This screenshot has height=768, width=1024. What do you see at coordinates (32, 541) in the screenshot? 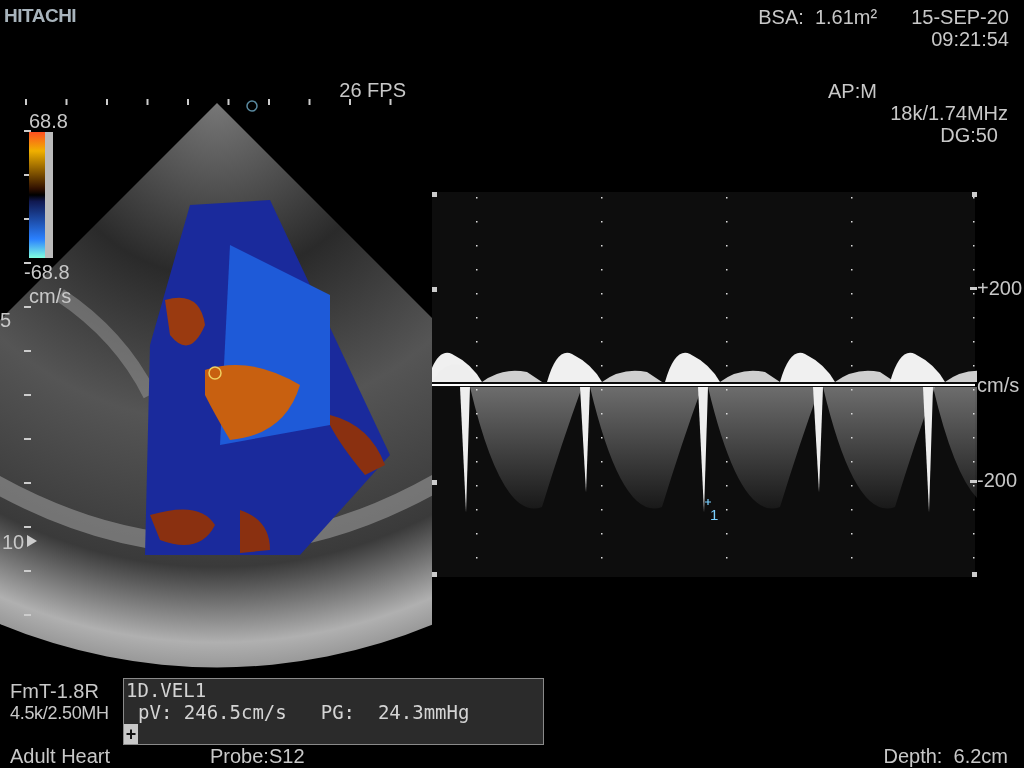
I see `triangle-marker-icon` at bounding box center [32, 541].